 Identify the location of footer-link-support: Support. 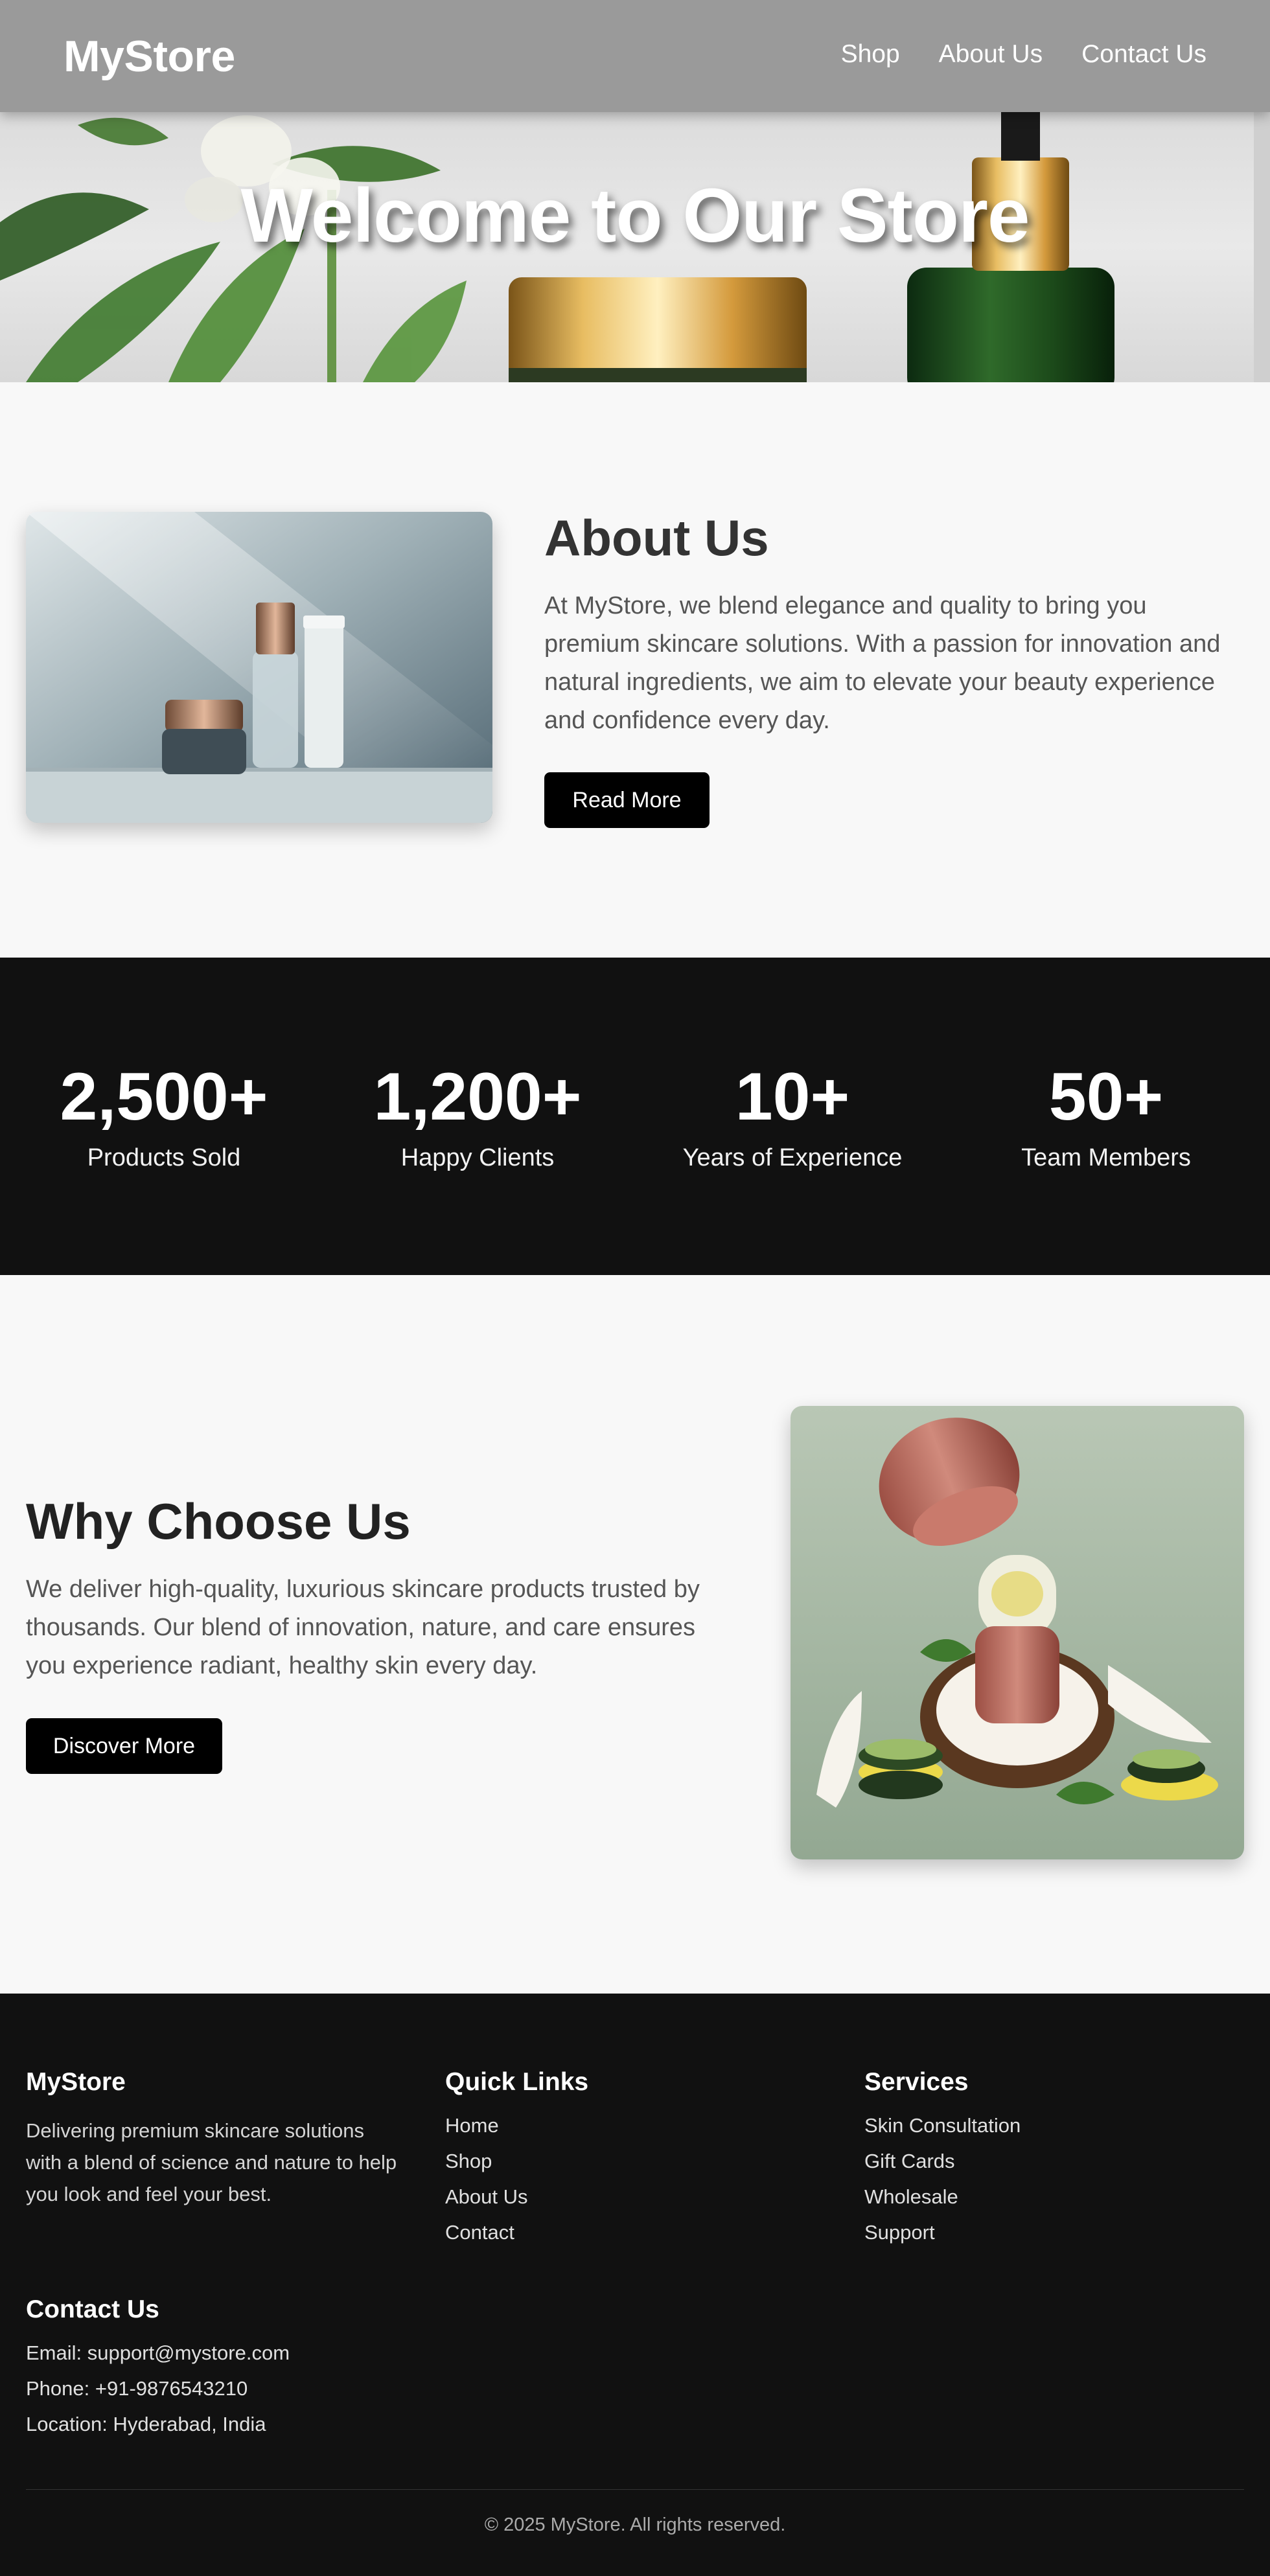
(942, 2237).